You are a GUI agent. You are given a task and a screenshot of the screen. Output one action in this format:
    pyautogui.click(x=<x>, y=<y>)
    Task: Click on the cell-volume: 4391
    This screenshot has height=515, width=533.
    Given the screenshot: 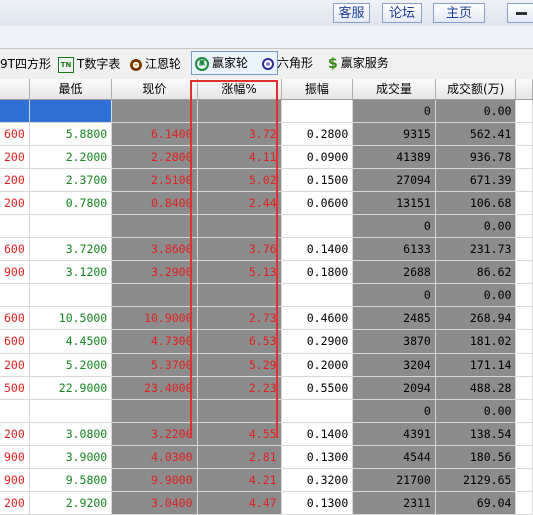 What is the action you would take?
    pyautogui.click(x=394, y=434)
    